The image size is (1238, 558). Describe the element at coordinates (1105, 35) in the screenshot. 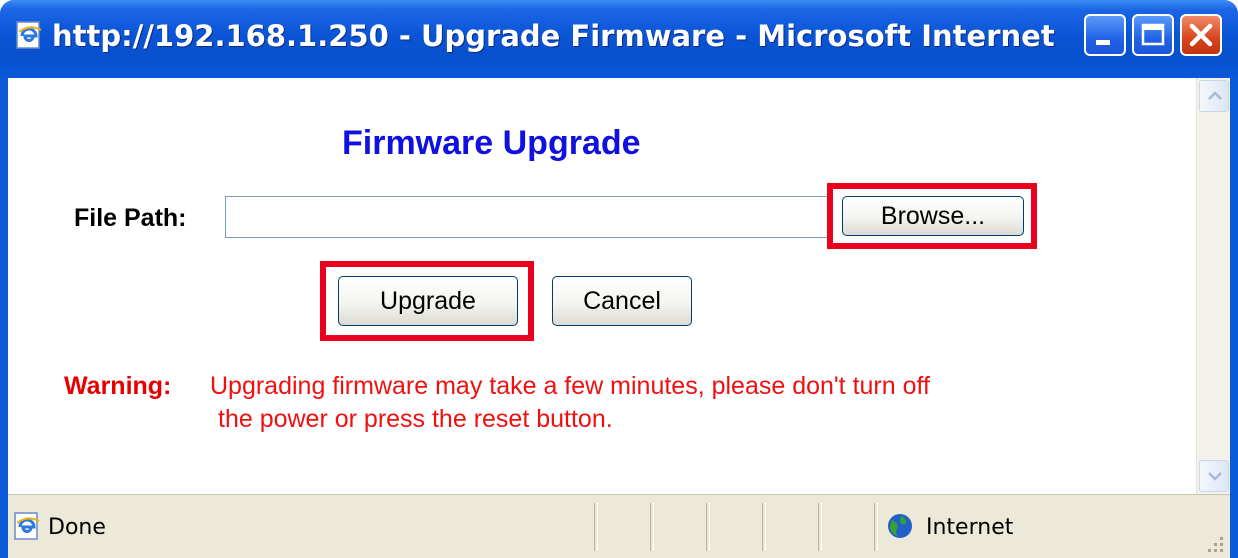

I see `minimize-button` at that location.